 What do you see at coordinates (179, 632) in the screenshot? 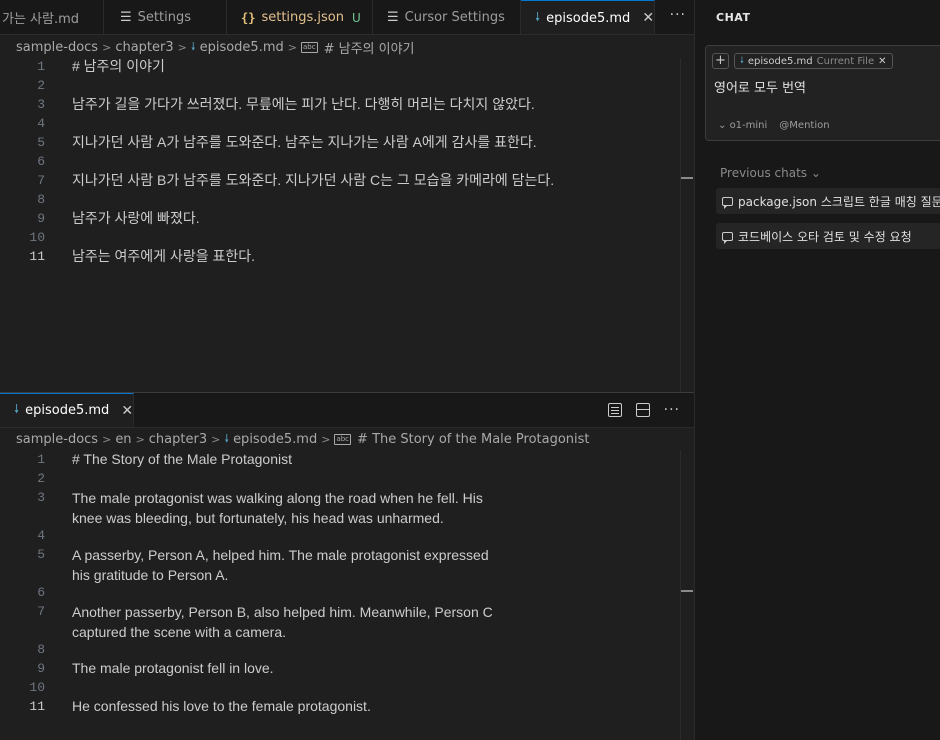
I see `line-text-wrapped: captured the scene with a camera.` at bounding box center [179, 632].